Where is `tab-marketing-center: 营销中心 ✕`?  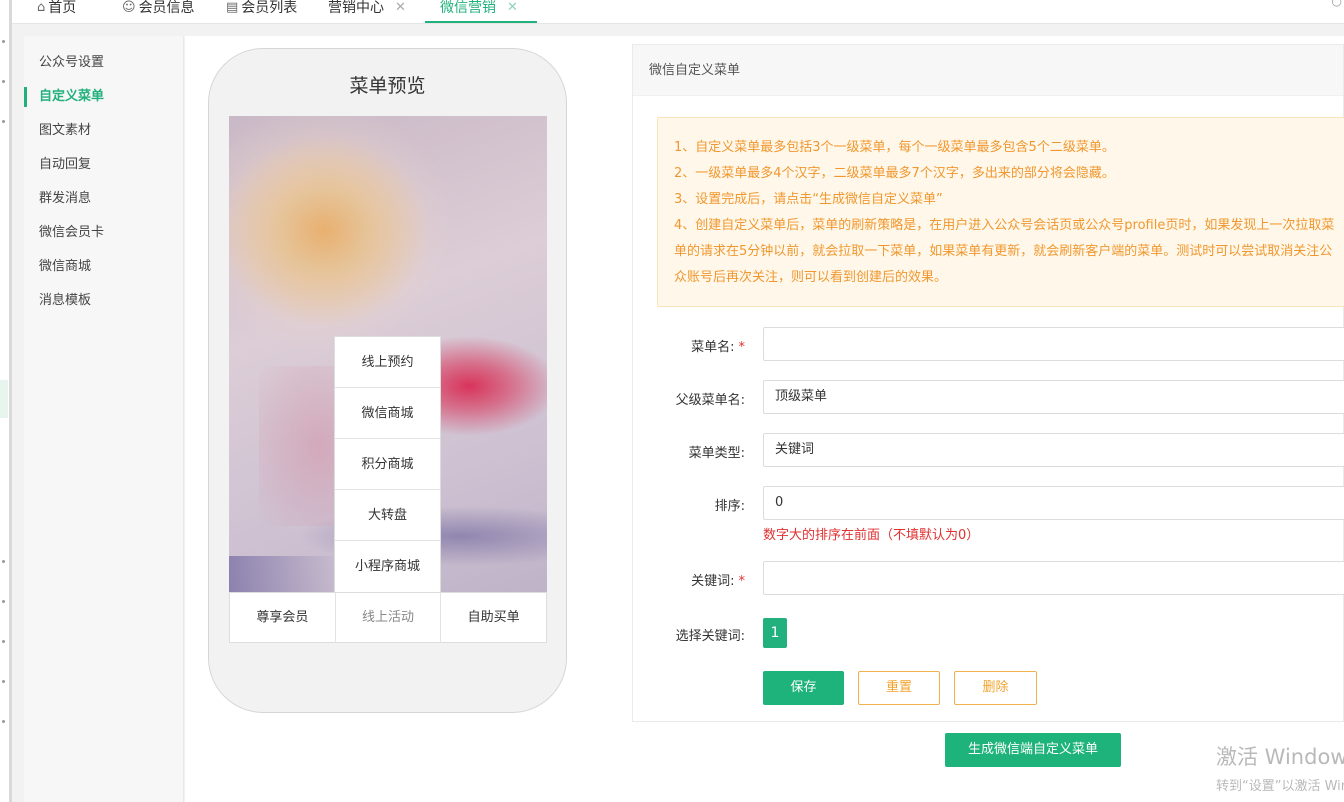
tab-marketing-center: 营销中心 ✕ is located at coordinates (367, 11).